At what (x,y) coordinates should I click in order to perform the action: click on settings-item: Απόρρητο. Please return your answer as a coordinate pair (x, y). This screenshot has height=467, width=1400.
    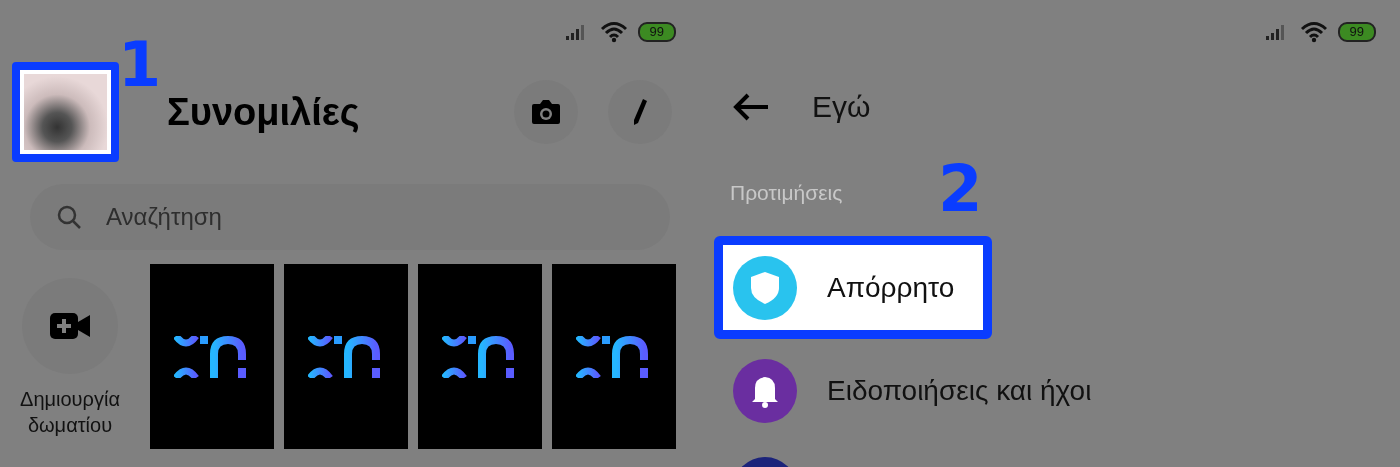
    Looking at the image, I should click on (853, 287).